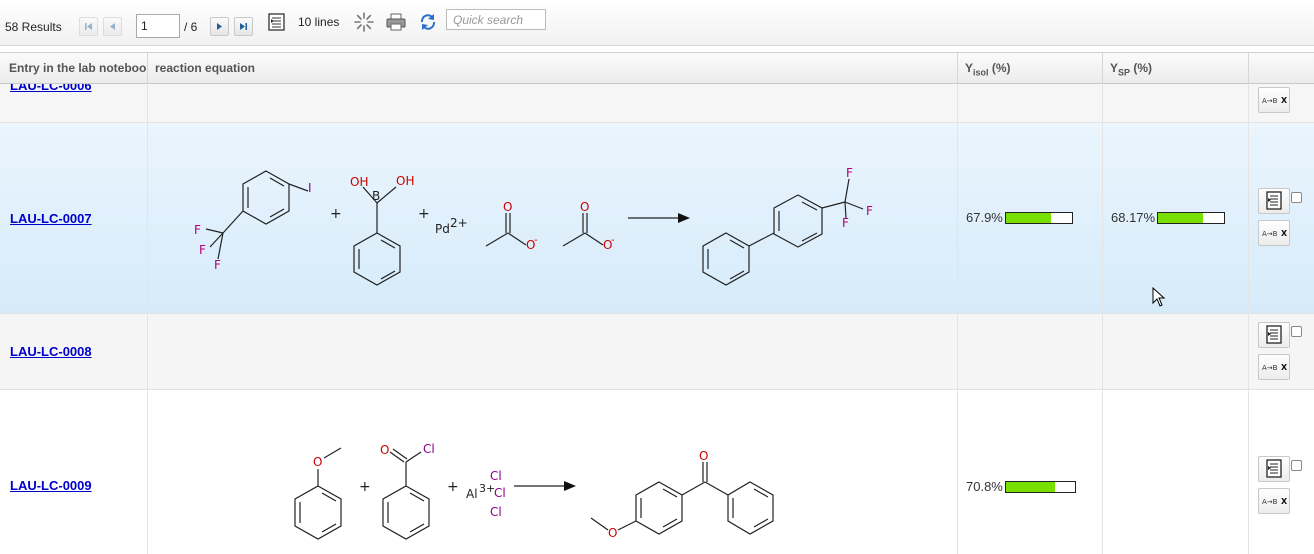 This screenshot has height=554, width=1314. I want to click on table-row: LAU-LC-0008 A→B X, so click(657, 352).